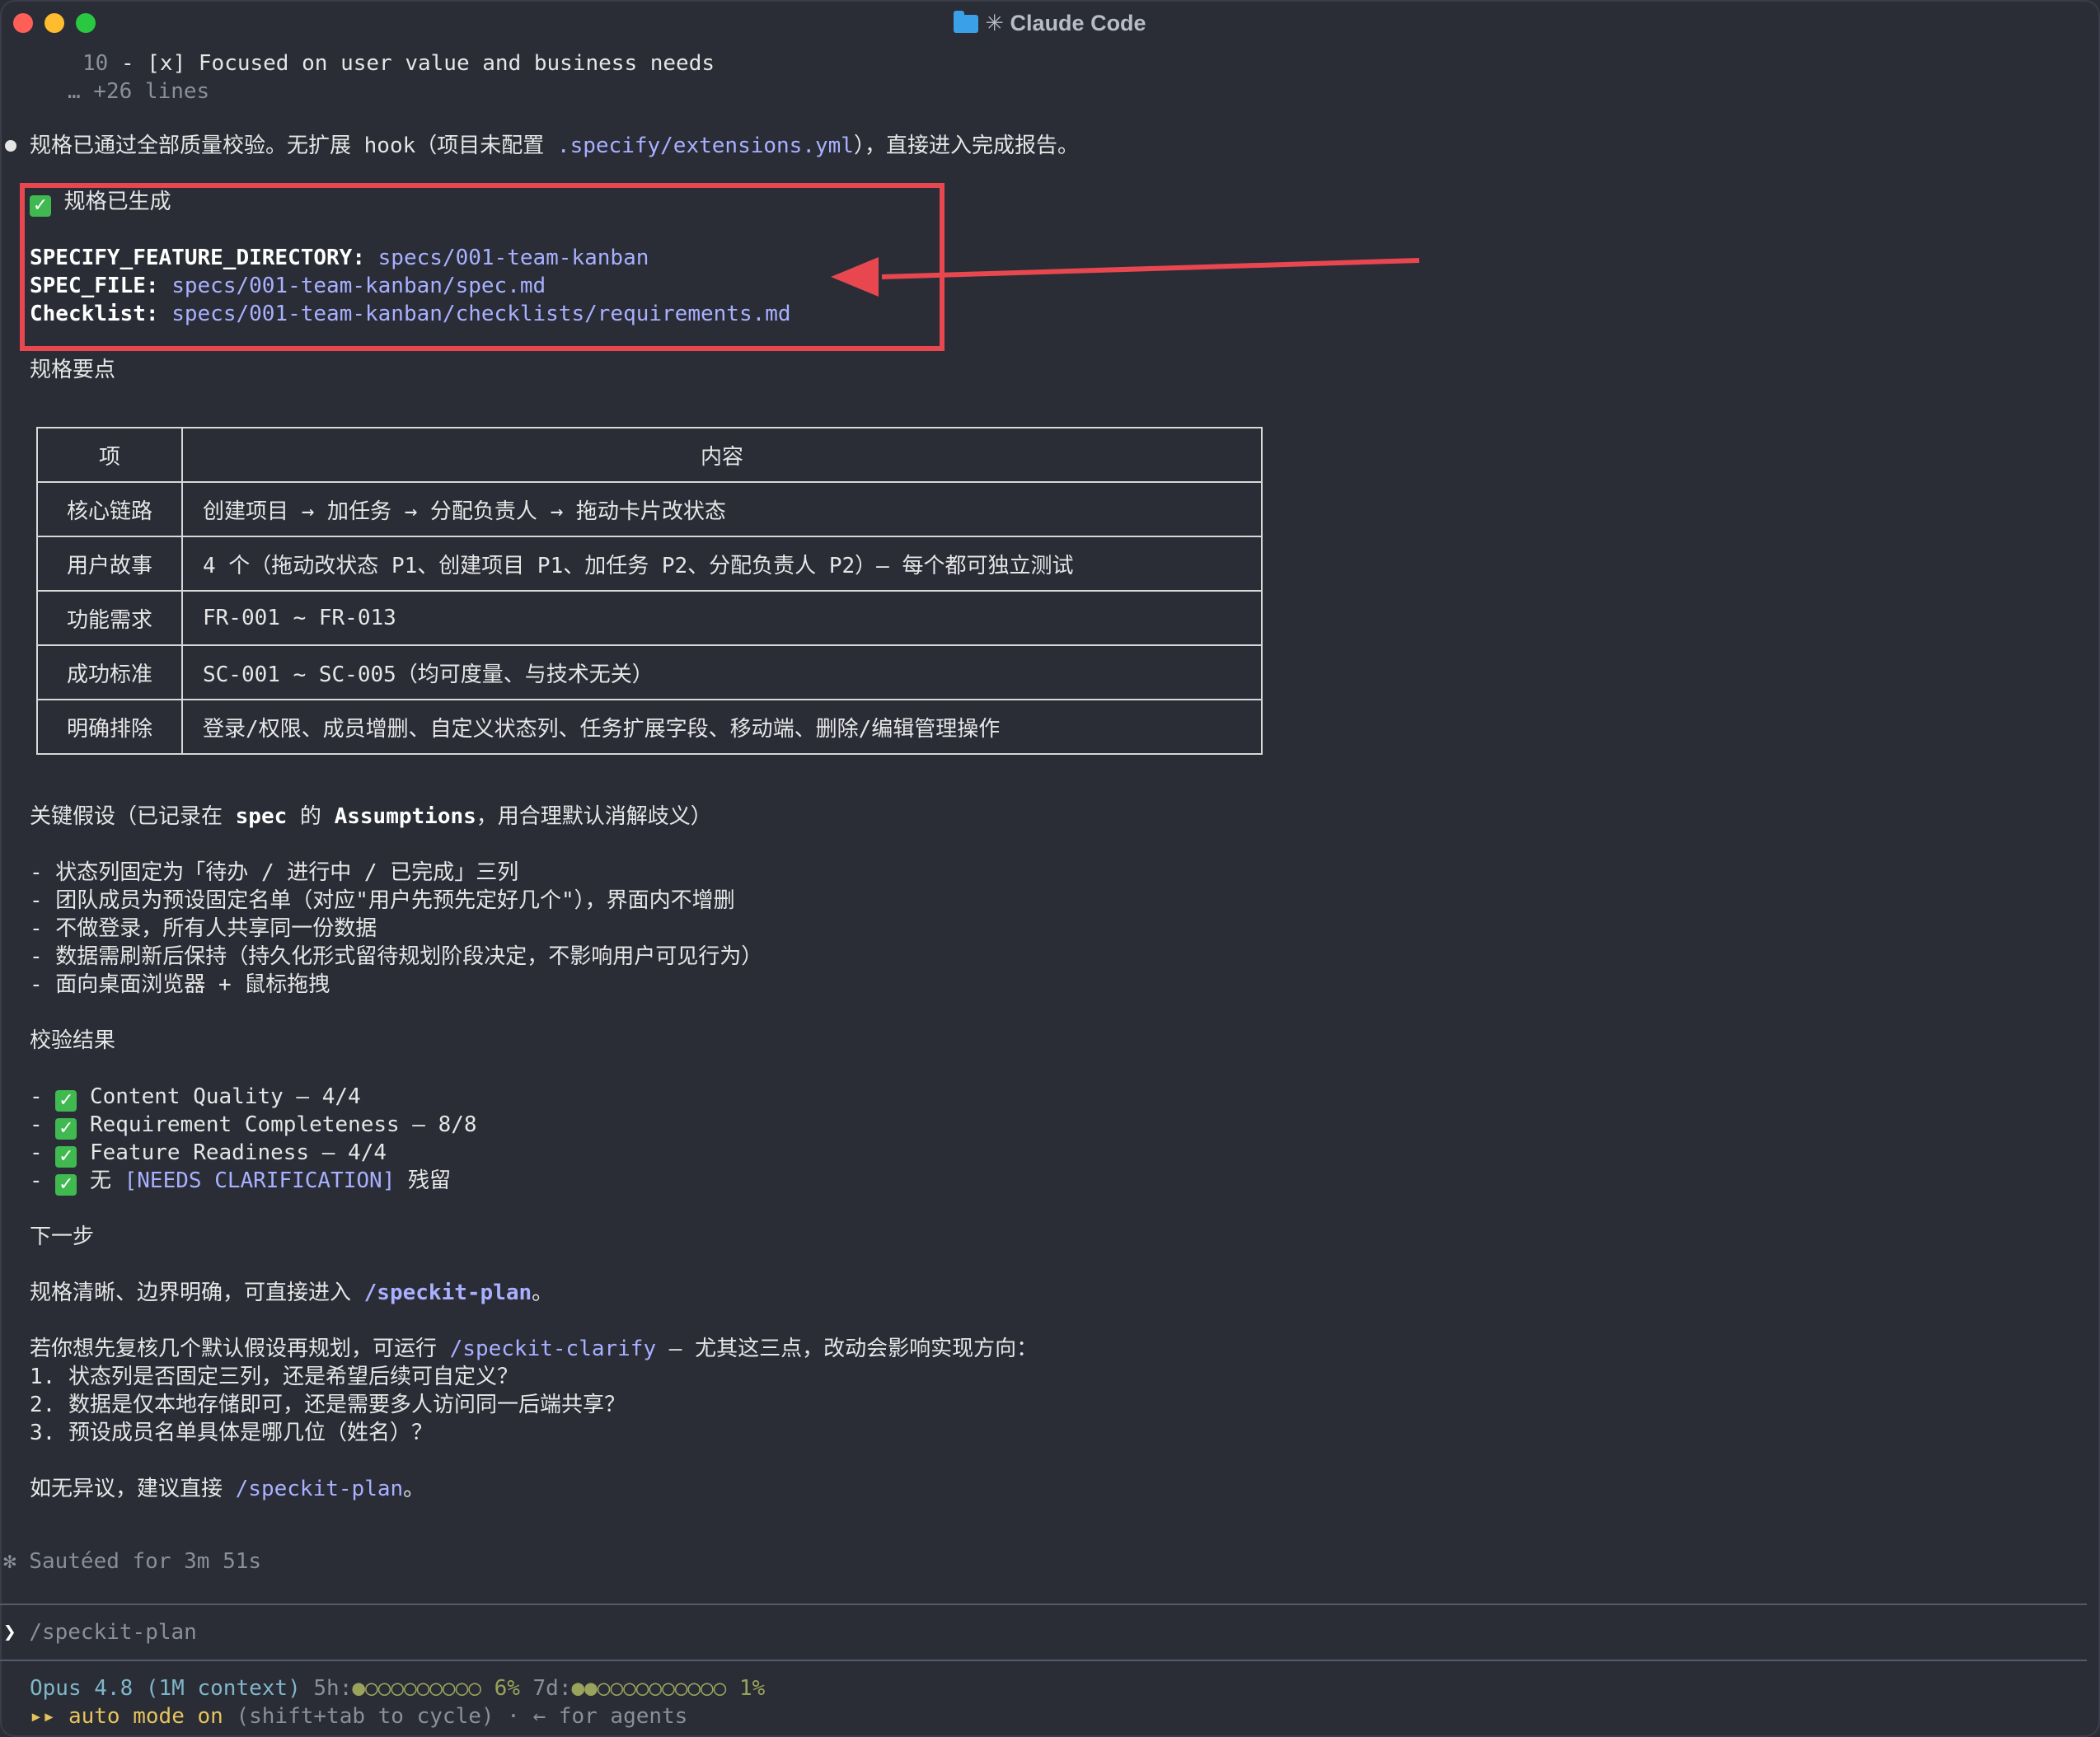  What do you see at coordinates (109, 727) in the screenshot?
I see `table-cell: 明确排除` at bounding box center [109, 727].